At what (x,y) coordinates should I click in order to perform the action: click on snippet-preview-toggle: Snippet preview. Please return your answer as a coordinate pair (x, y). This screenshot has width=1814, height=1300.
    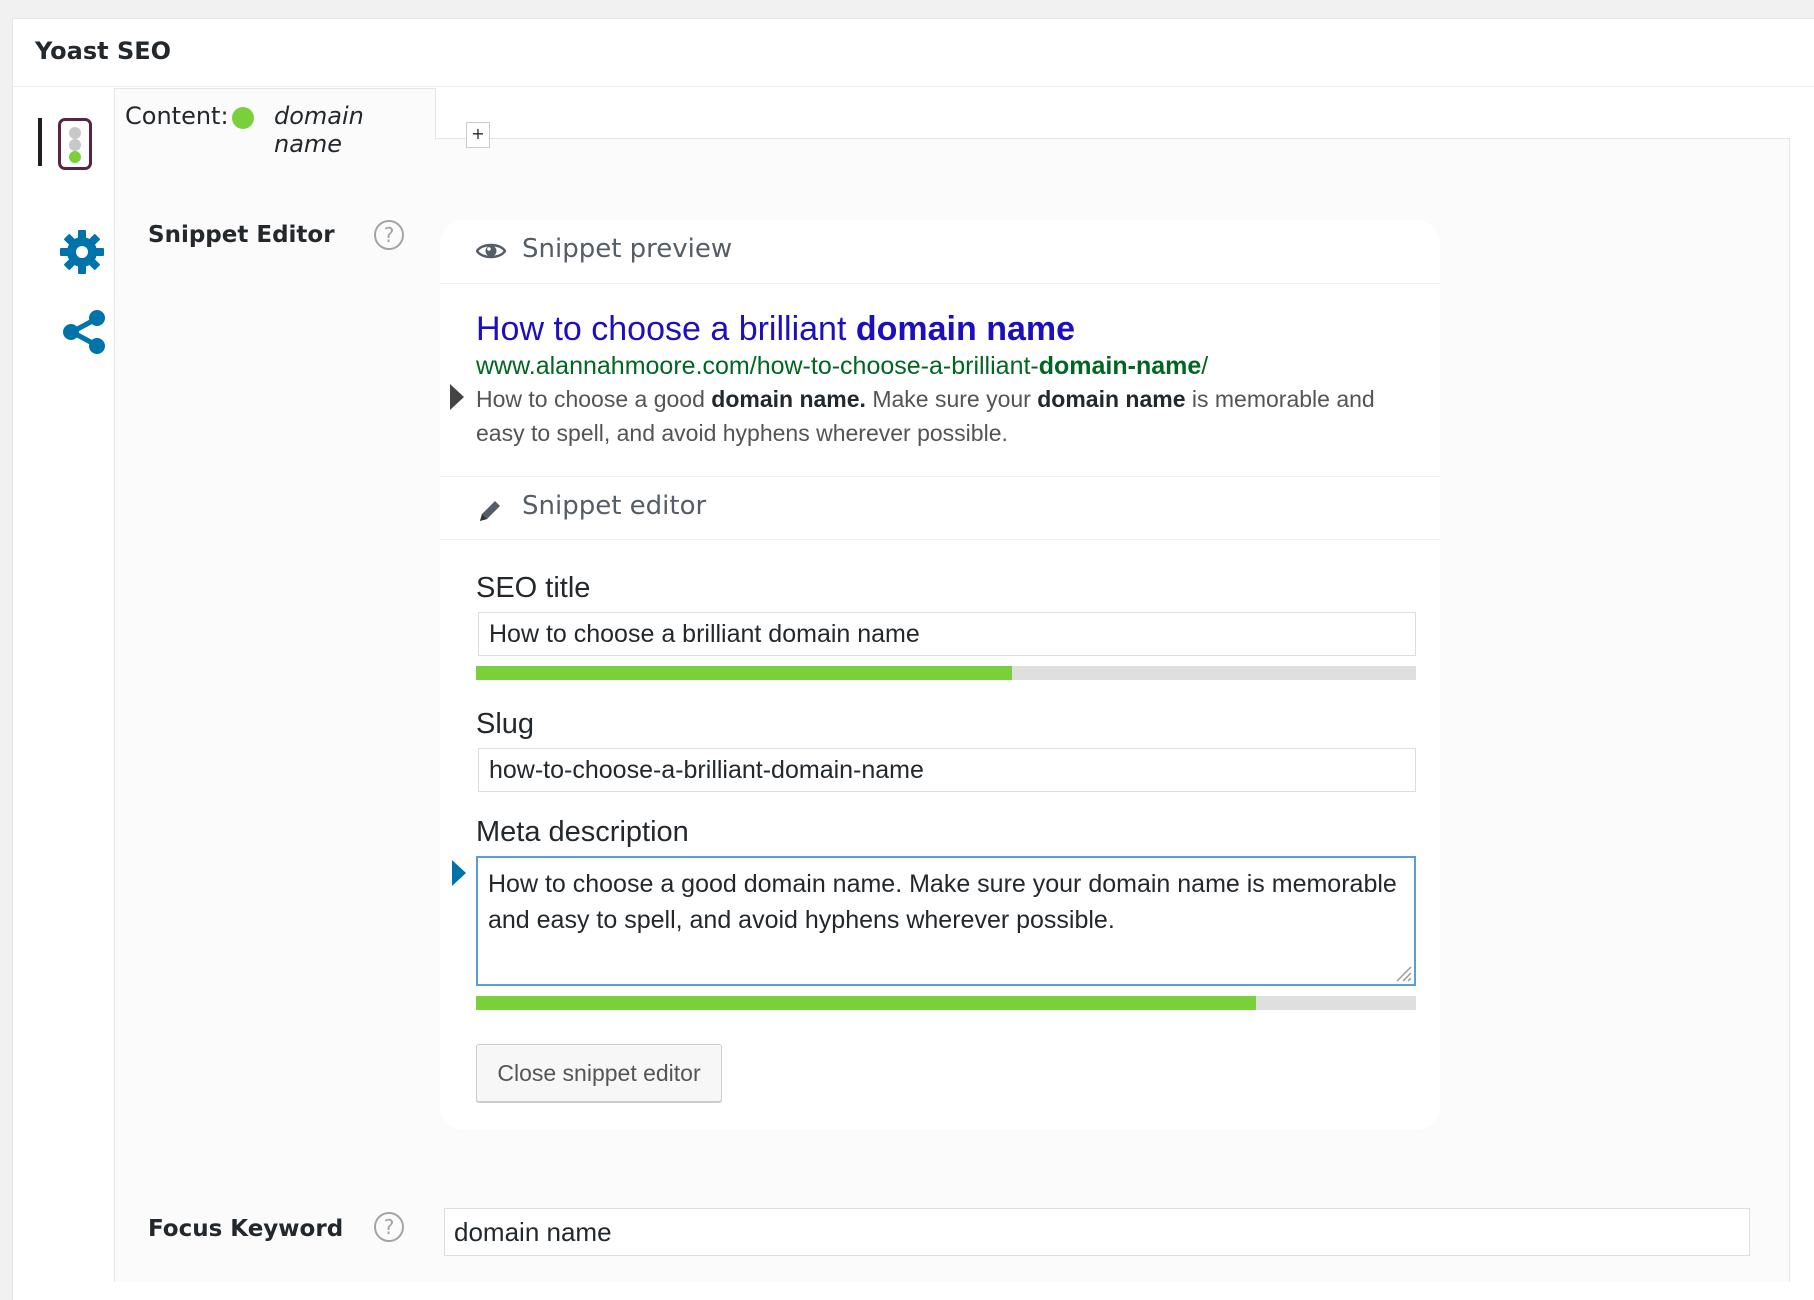
    Looking at the image, I should click on (940, 252).